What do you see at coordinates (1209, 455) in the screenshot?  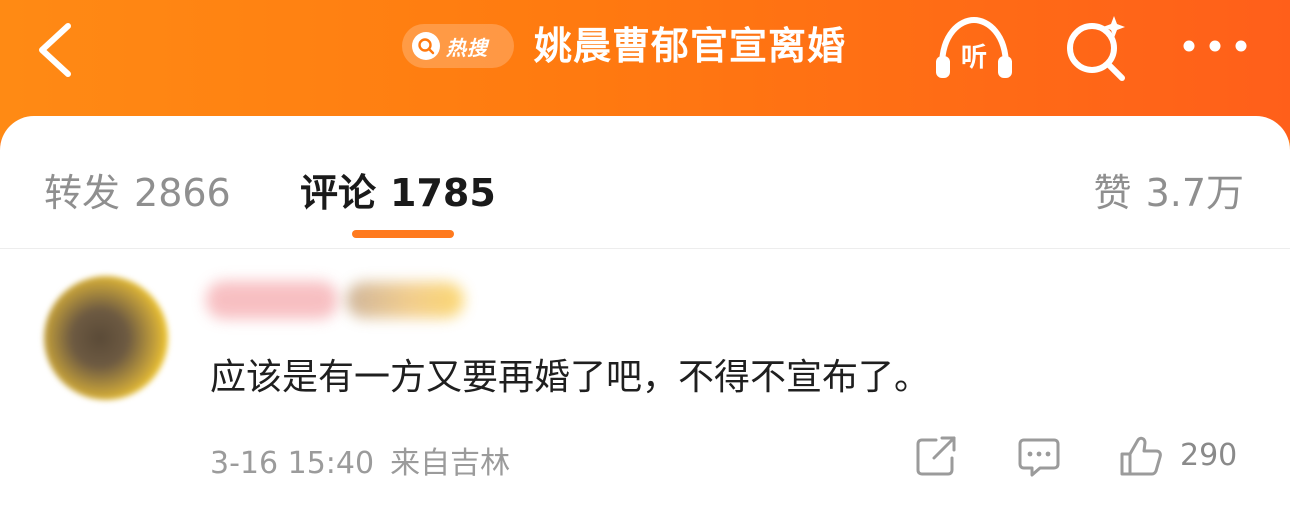 I see `like-count: 290` at bounding box center [1209, 455].